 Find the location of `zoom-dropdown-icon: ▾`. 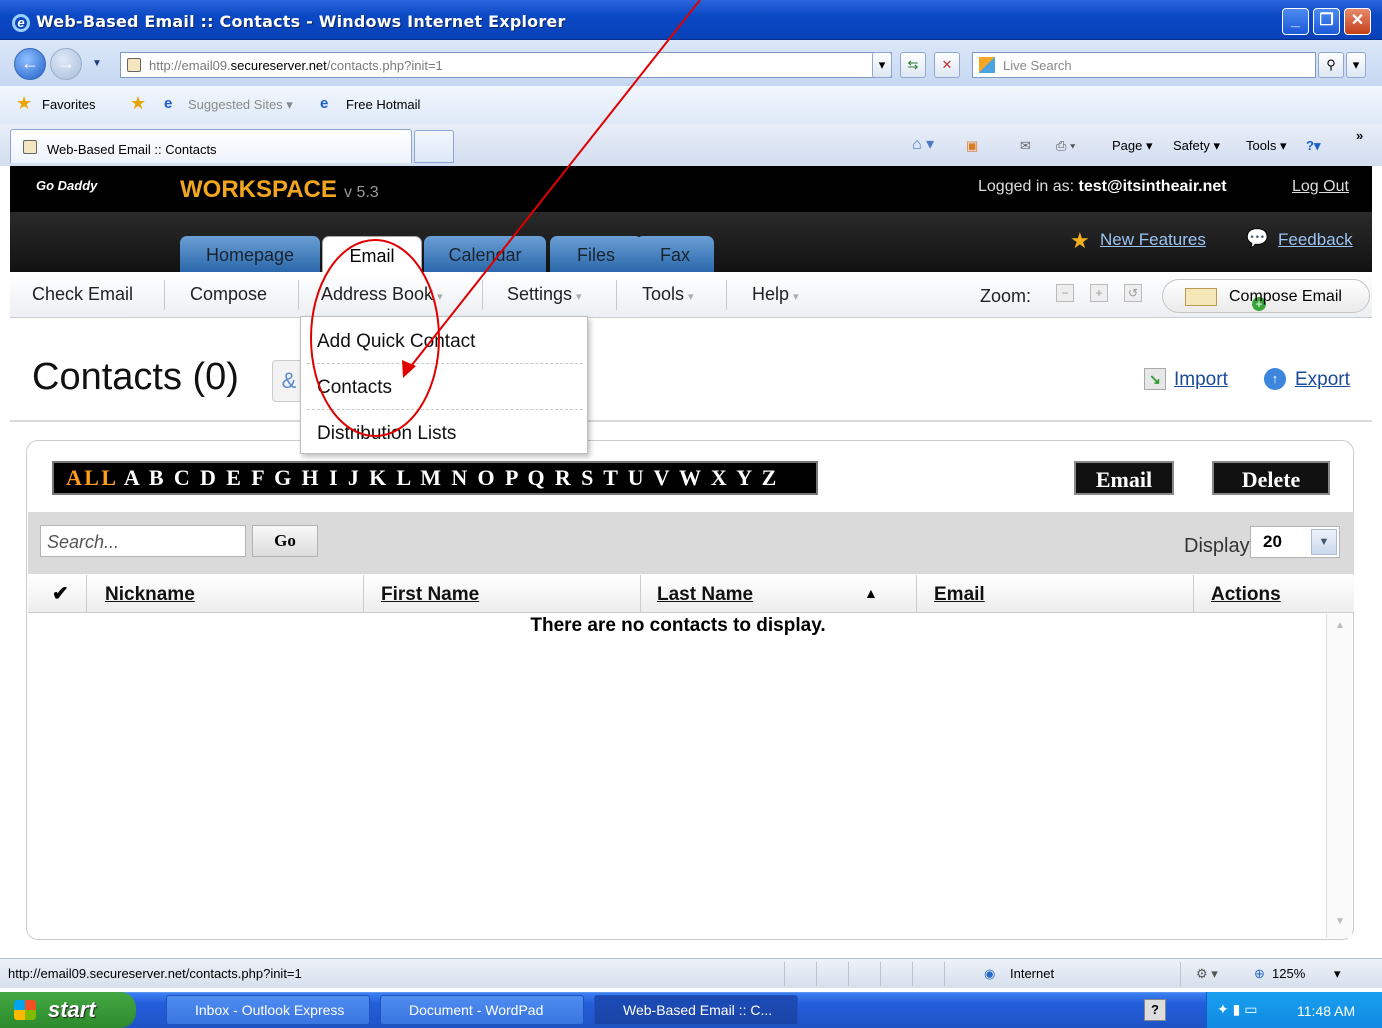

zoom-dropdown-icon: ▾ is located at coordinates (1337, 974).